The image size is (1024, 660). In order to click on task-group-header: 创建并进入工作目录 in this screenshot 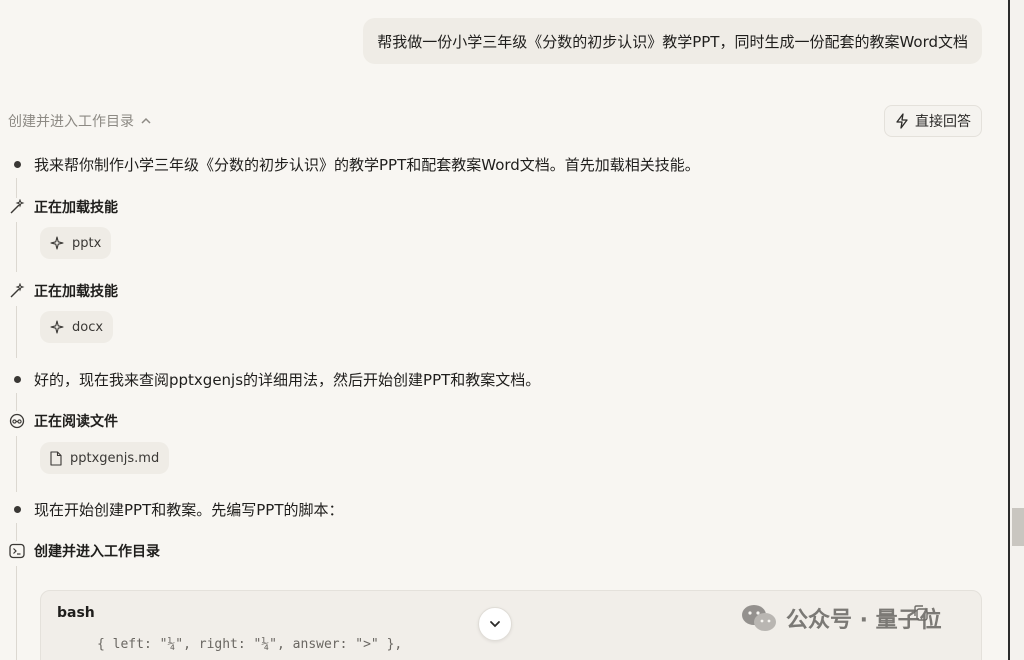, I will do `click(80, 121)`.